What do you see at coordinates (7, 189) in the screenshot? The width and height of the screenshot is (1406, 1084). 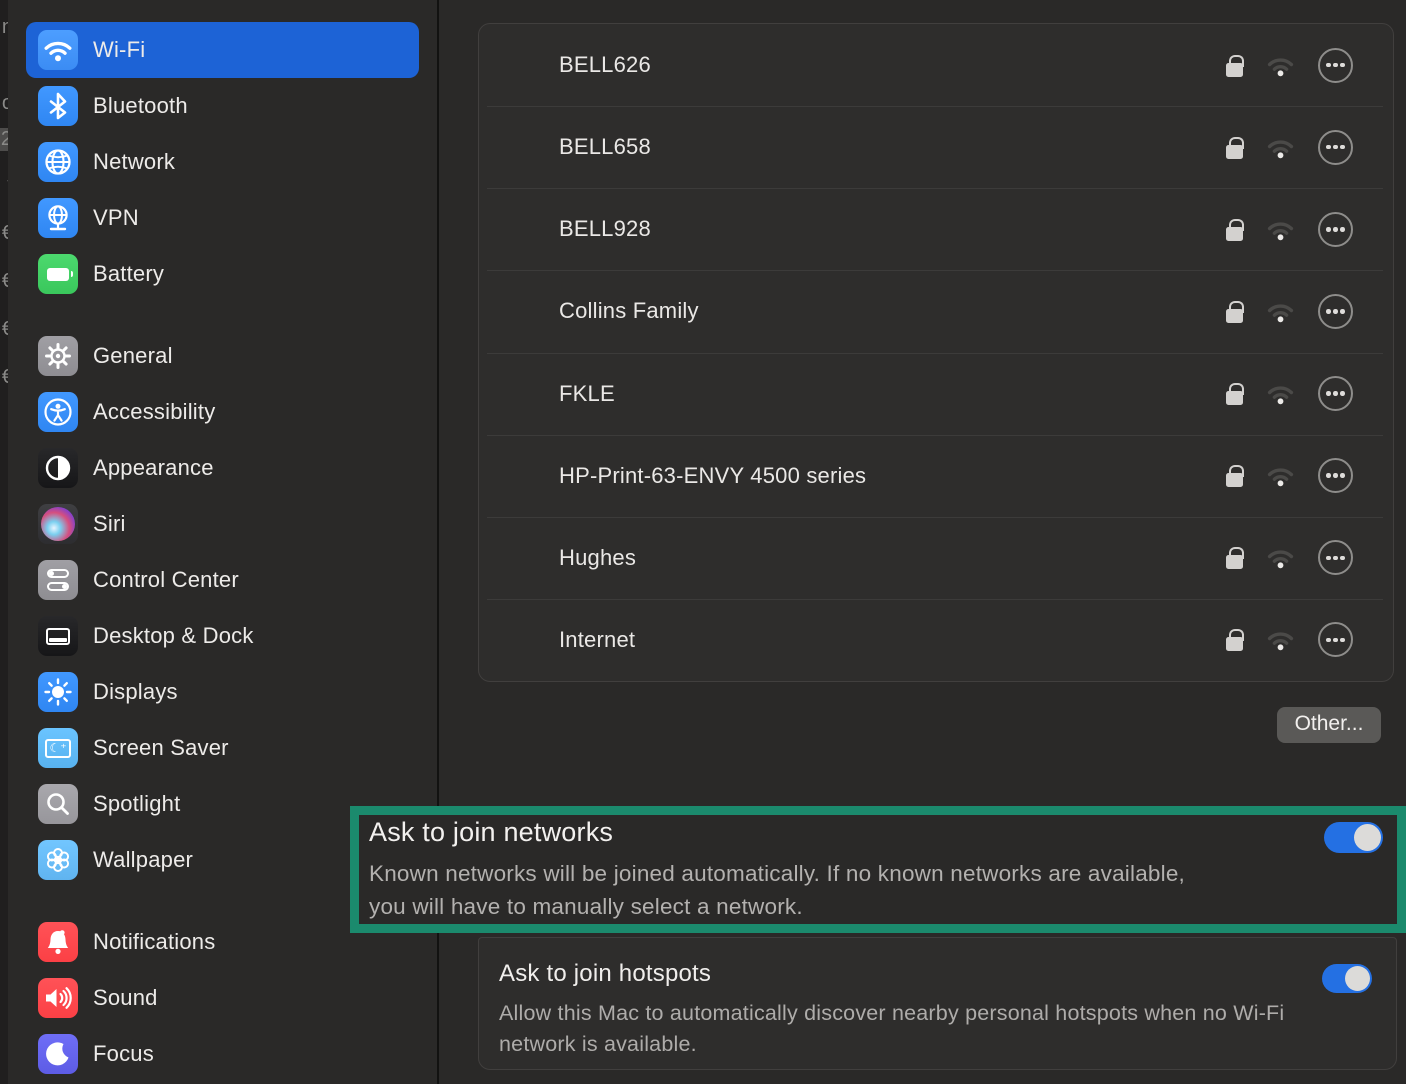 I see `background-text-fragment: \` at bounding box center [7, 189].